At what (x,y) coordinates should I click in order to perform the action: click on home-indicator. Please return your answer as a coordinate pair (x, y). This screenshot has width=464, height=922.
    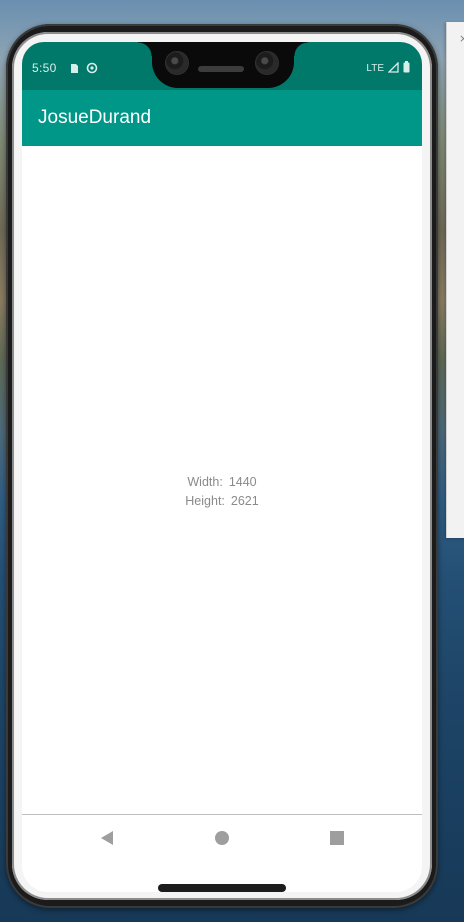
    Looking at the image, I should click on (222, 888).